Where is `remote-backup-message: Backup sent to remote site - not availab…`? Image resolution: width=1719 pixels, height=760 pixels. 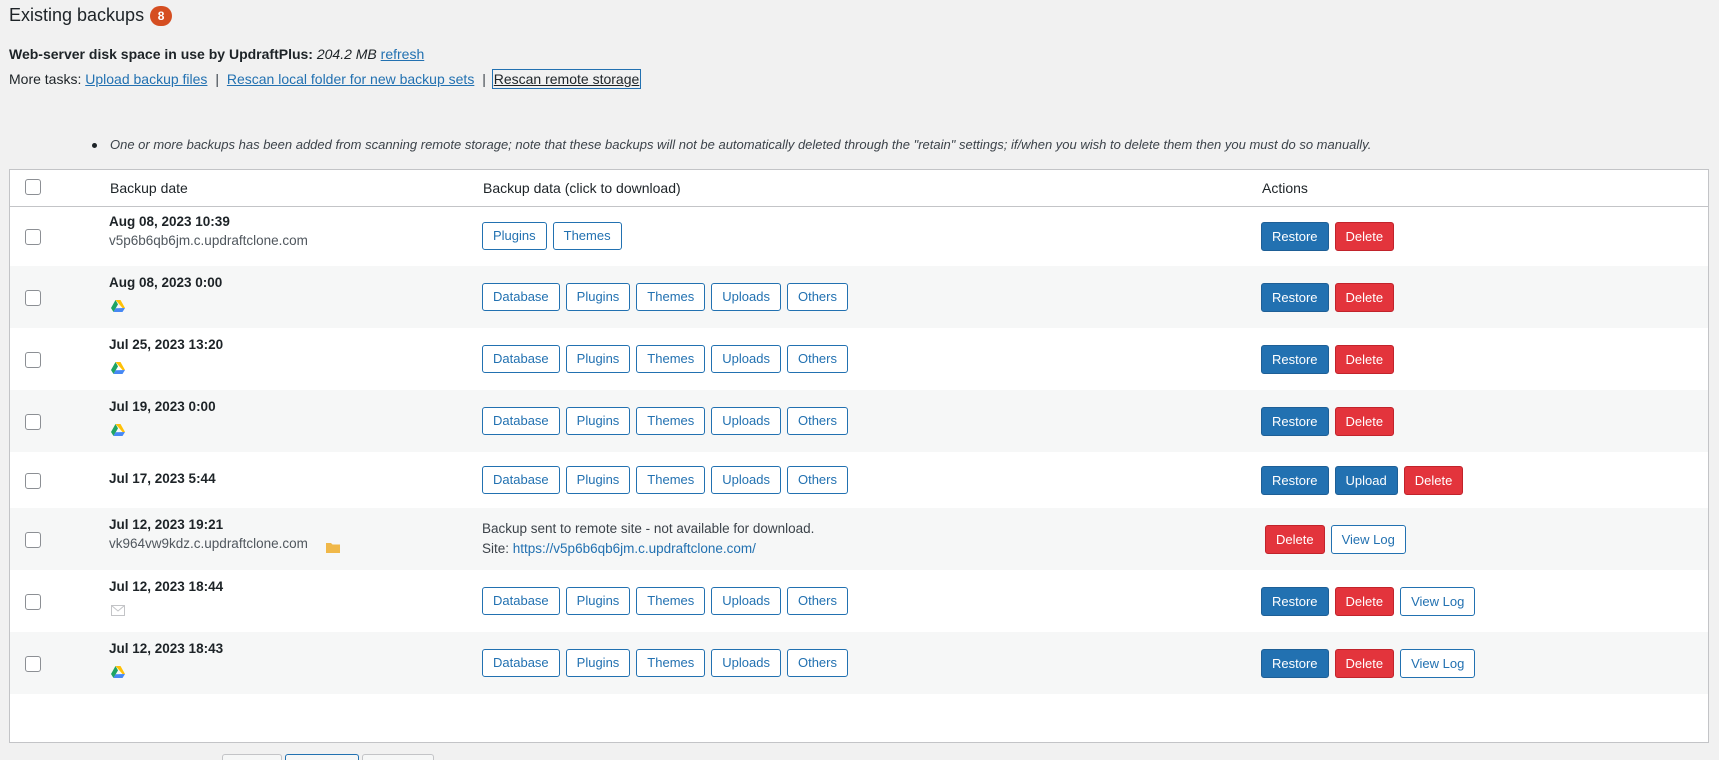
remote-backup-message: Backup sent to remote site - not availab… is located at coordinates (648, 539).